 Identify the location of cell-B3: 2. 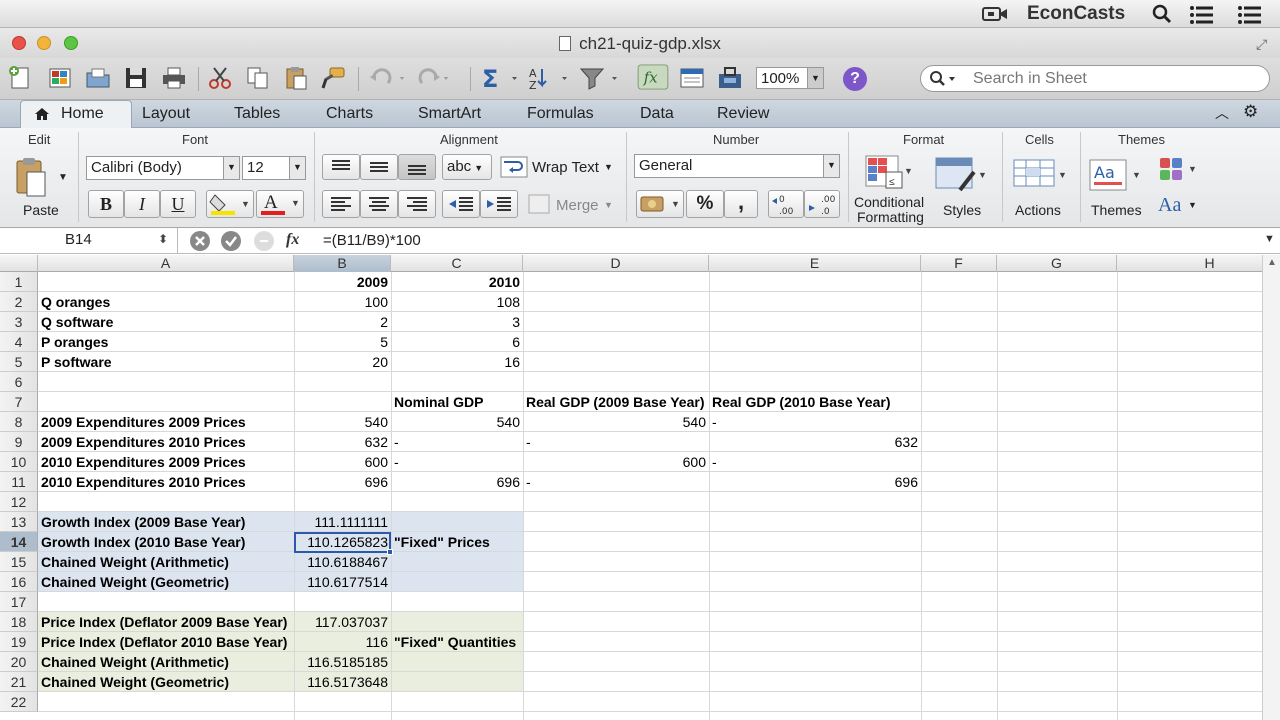
(342, 322).